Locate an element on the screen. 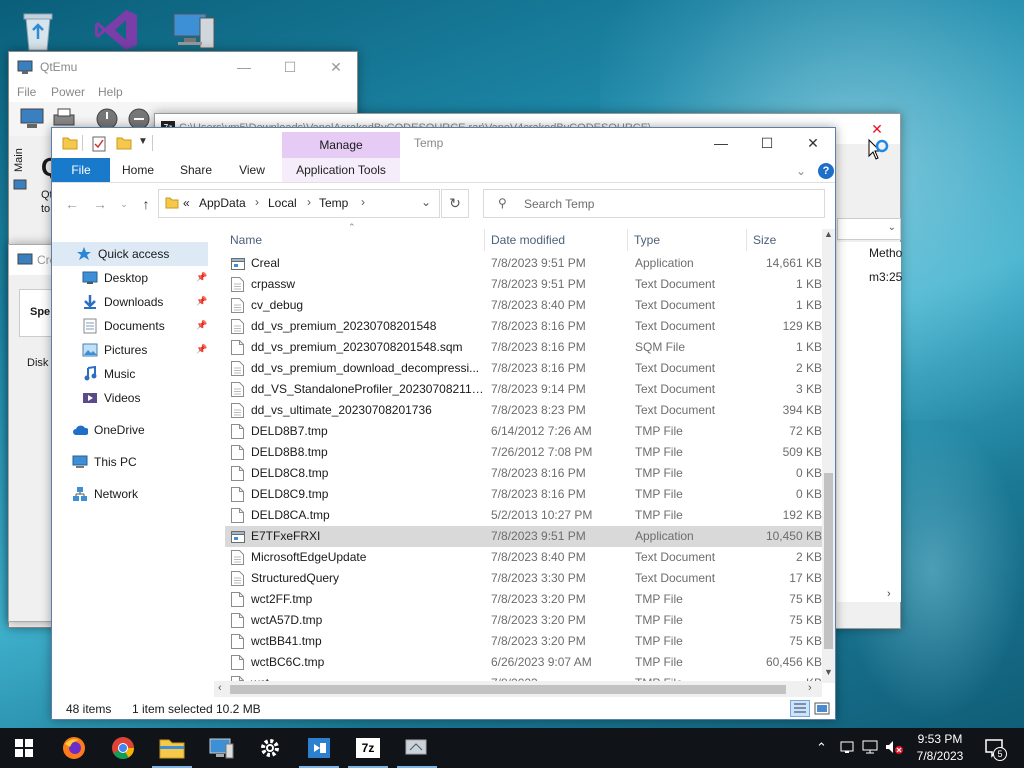  scroll-right-icon: › is located at coordinates (810, 688).